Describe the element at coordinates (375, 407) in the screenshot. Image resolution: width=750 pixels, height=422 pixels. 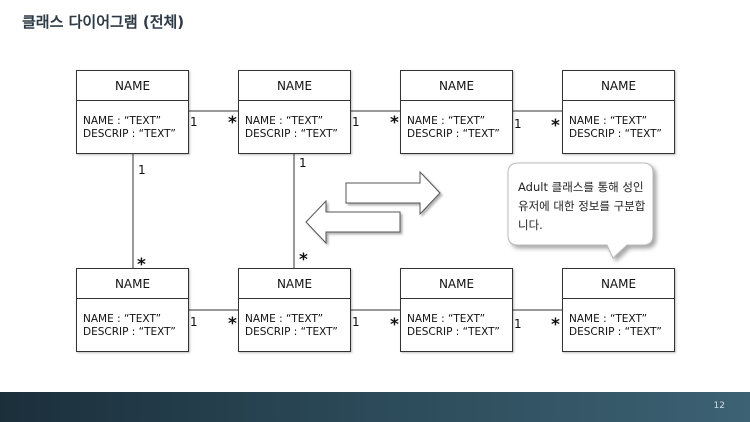
I see `footer-bar: 12` at that location.